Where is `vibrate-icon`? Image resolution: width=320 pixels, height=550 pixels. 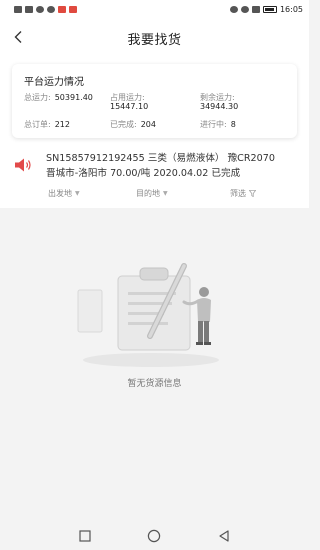 vibrate-icon is located at coordinates (255, 9).